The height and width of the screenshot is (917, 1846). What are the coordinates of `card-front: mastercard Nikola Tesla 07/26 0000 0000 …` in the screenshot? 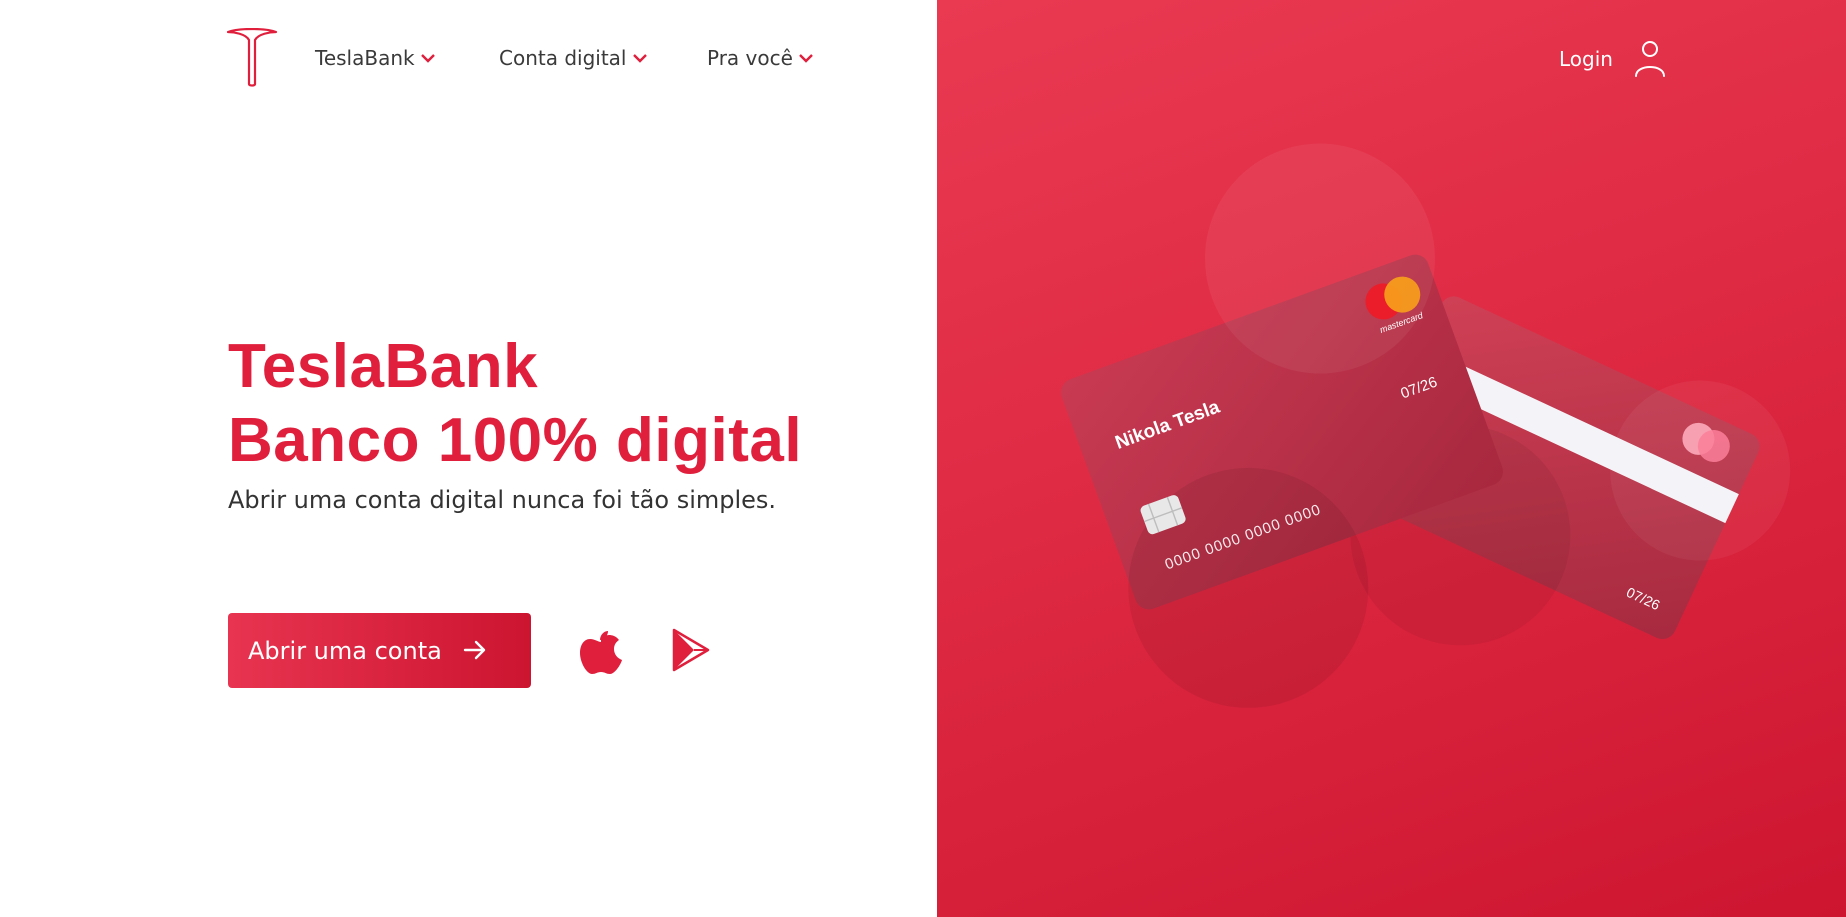 It's located at (1282, 425).